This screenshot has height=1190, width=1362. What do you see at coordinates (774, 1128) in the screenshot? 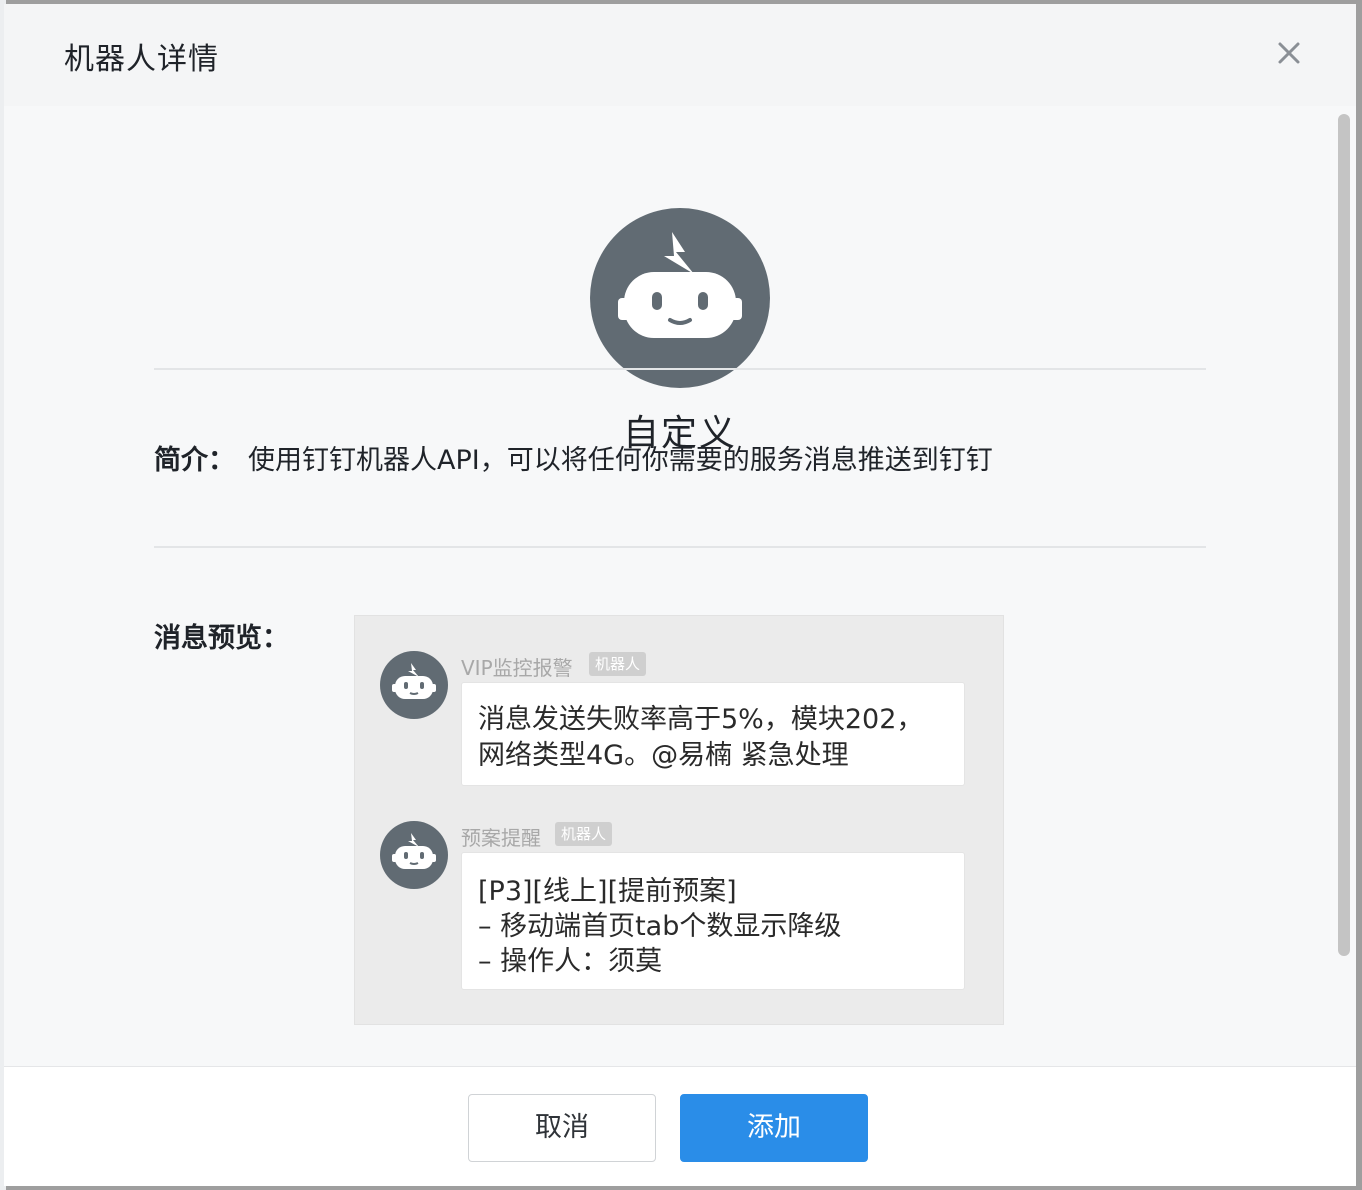
I see `add-button: 添加` at bounding box center [774, 1128].